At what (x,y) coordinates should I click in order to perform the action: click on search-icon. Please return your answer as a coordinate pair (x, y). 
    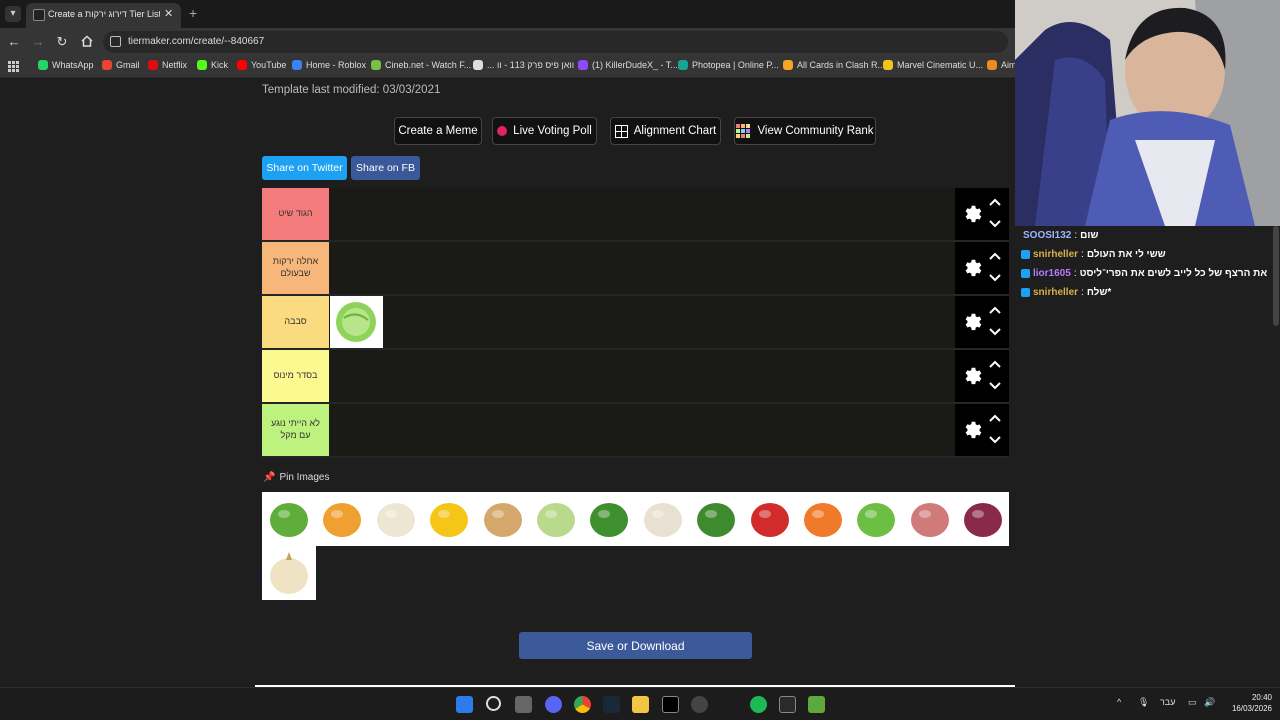
    Looking at the image, I should click on (493, 703).